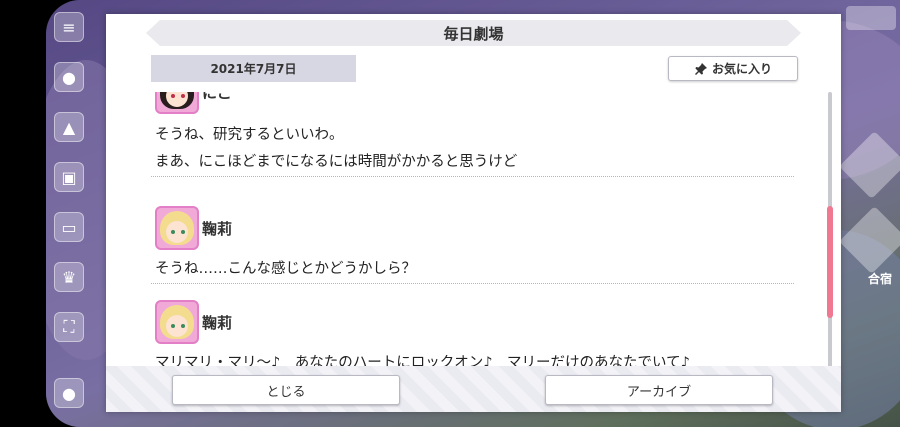 This screenshot has width=900, height=427. What do you see at coordinates (69, 327) in the screenshot?
I see `fullscreen-icon: ⛶` at bounding box center [69, 327].